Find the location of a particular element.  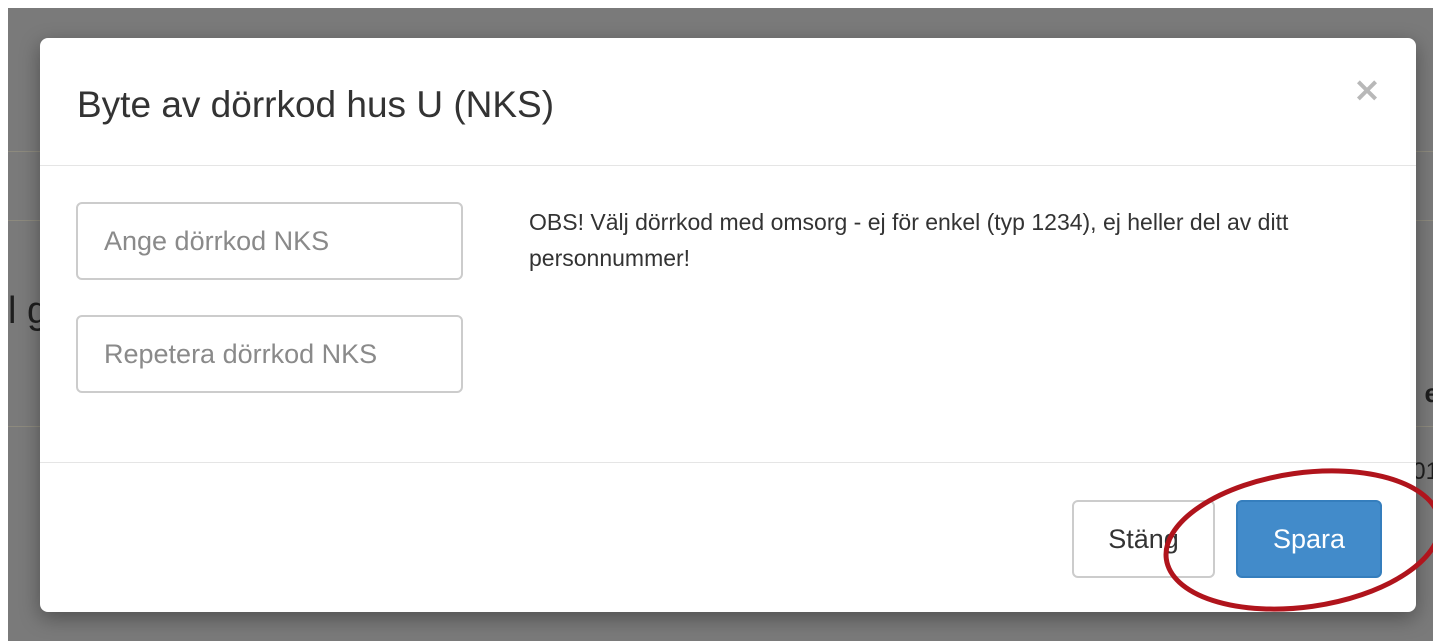

save-button: Spara is located at coordinates (1309, 539).